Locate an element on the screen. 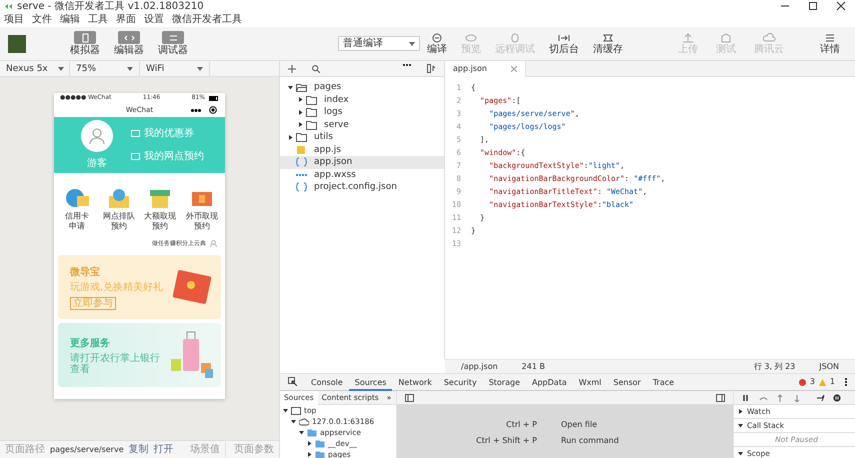  inspect-icon is located at coordinates (292, 381).